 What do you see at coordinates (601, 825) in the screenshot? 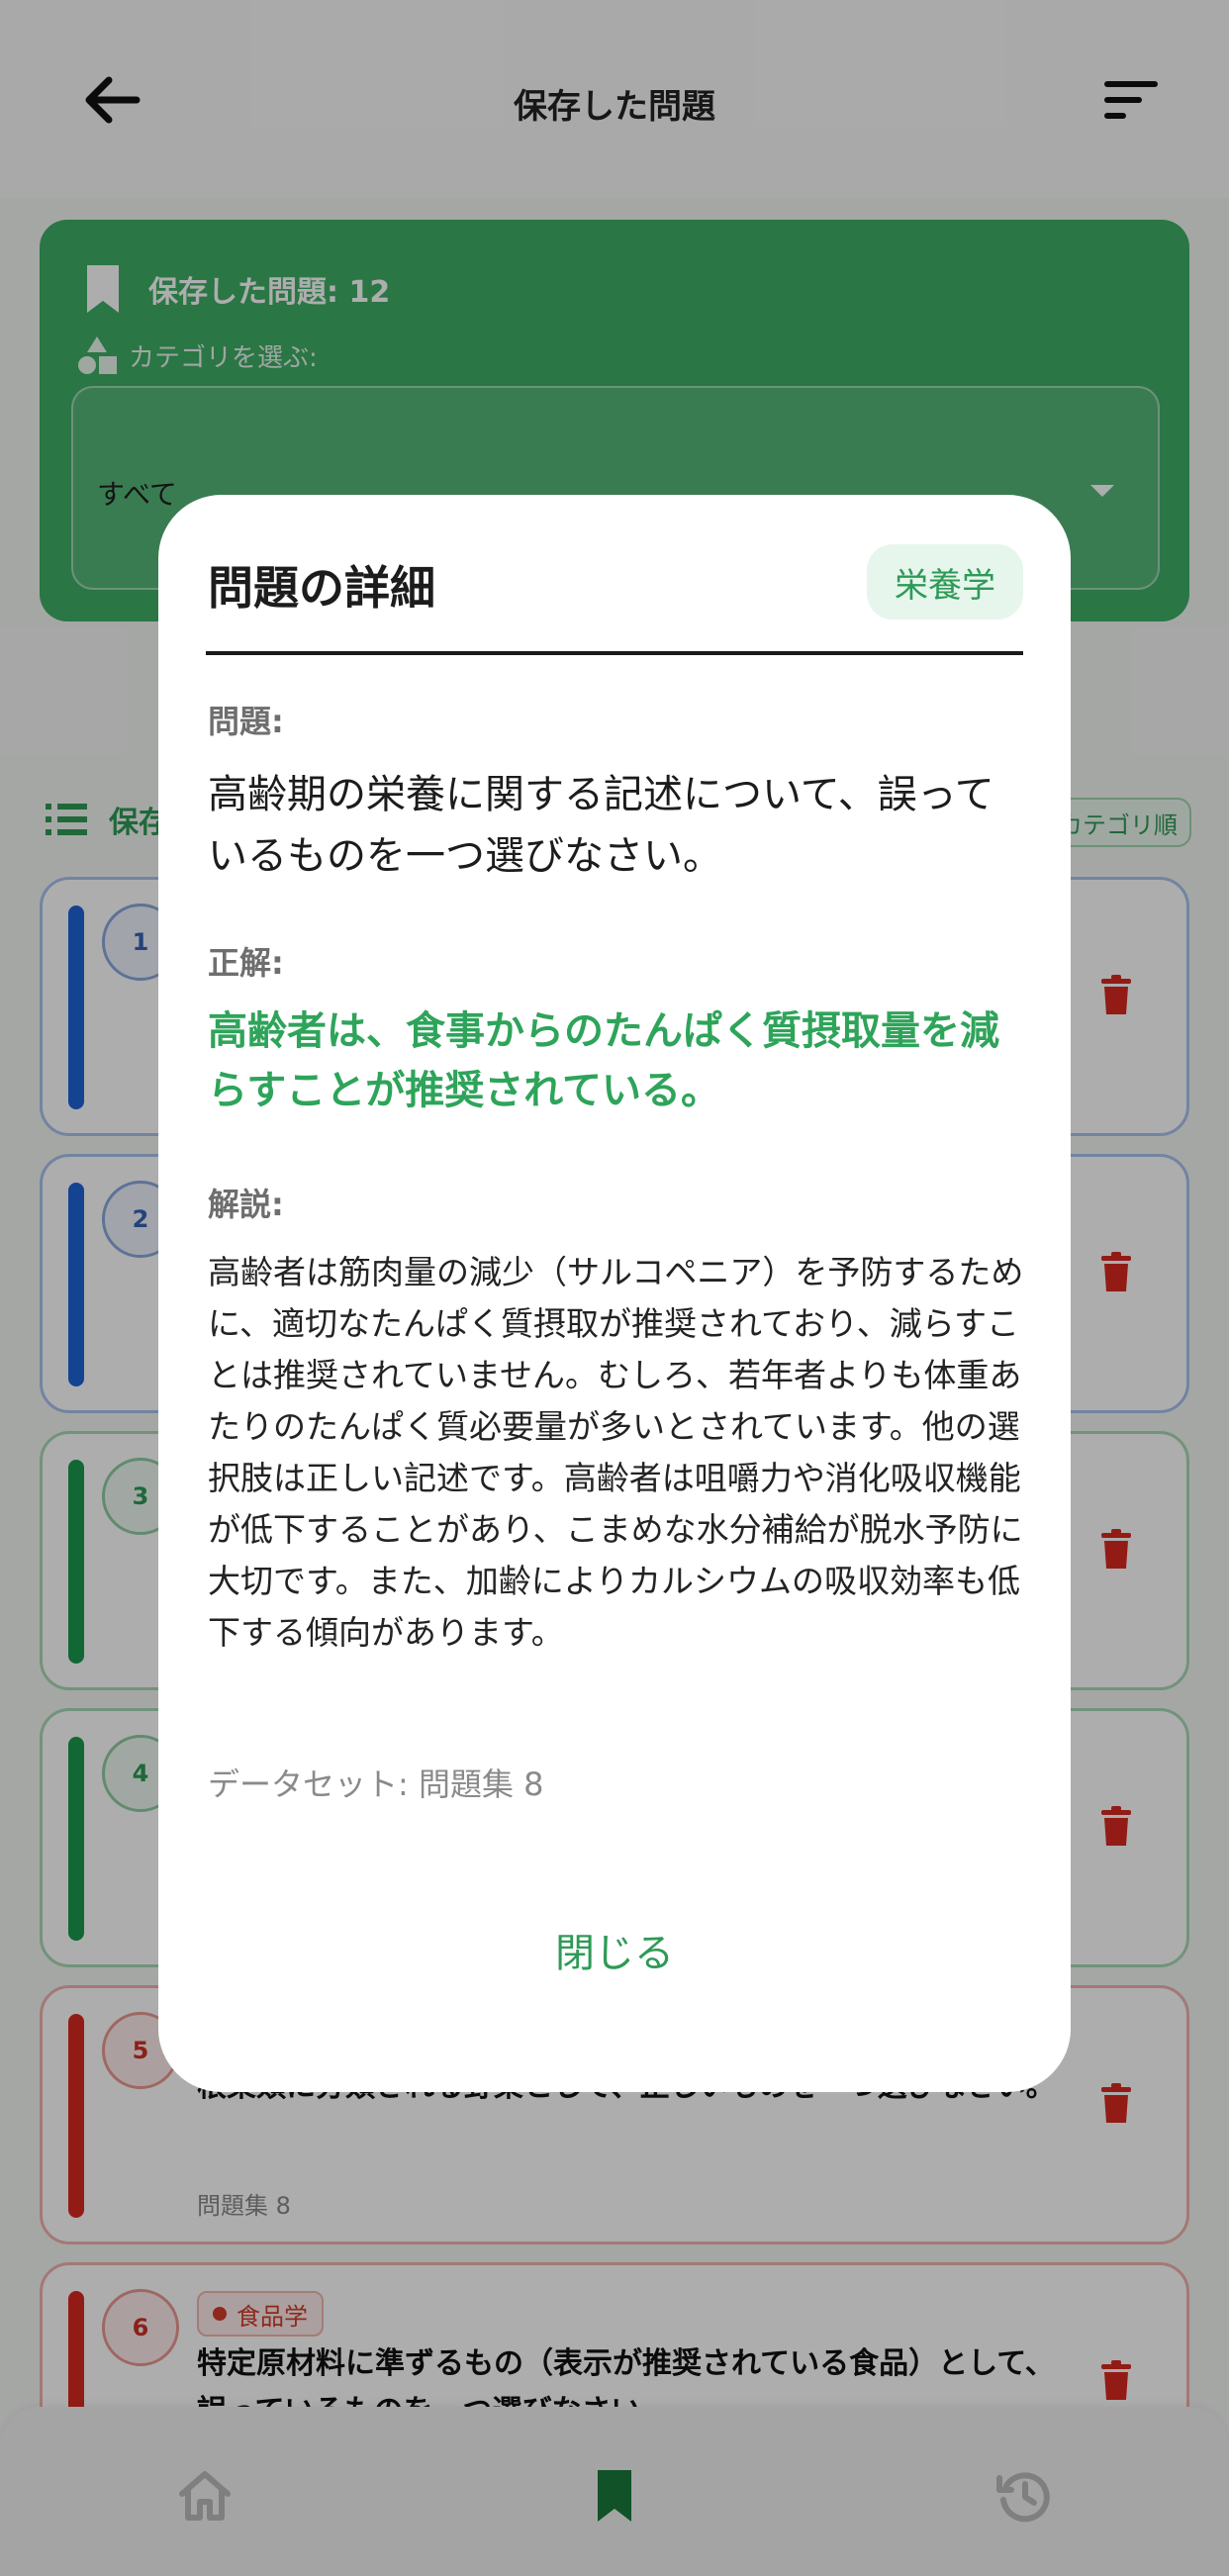
I see `question-text: 高齢期の栄養に関する記述について、誤っているものを一つ選びなさい。` at bounding box center [601, 825].